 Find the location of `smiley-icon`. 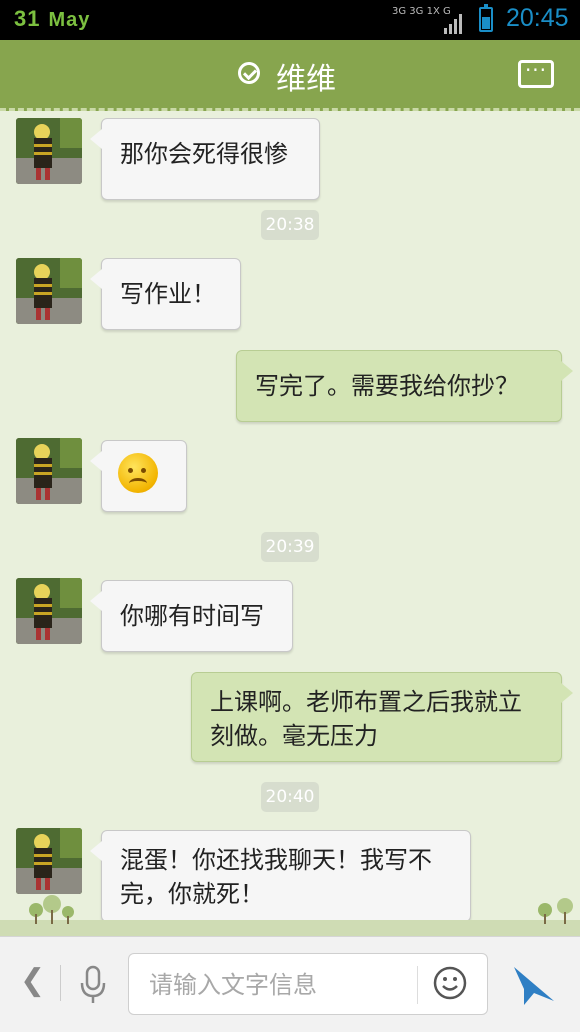

smiley-icon is located at coordinates (450, 983).